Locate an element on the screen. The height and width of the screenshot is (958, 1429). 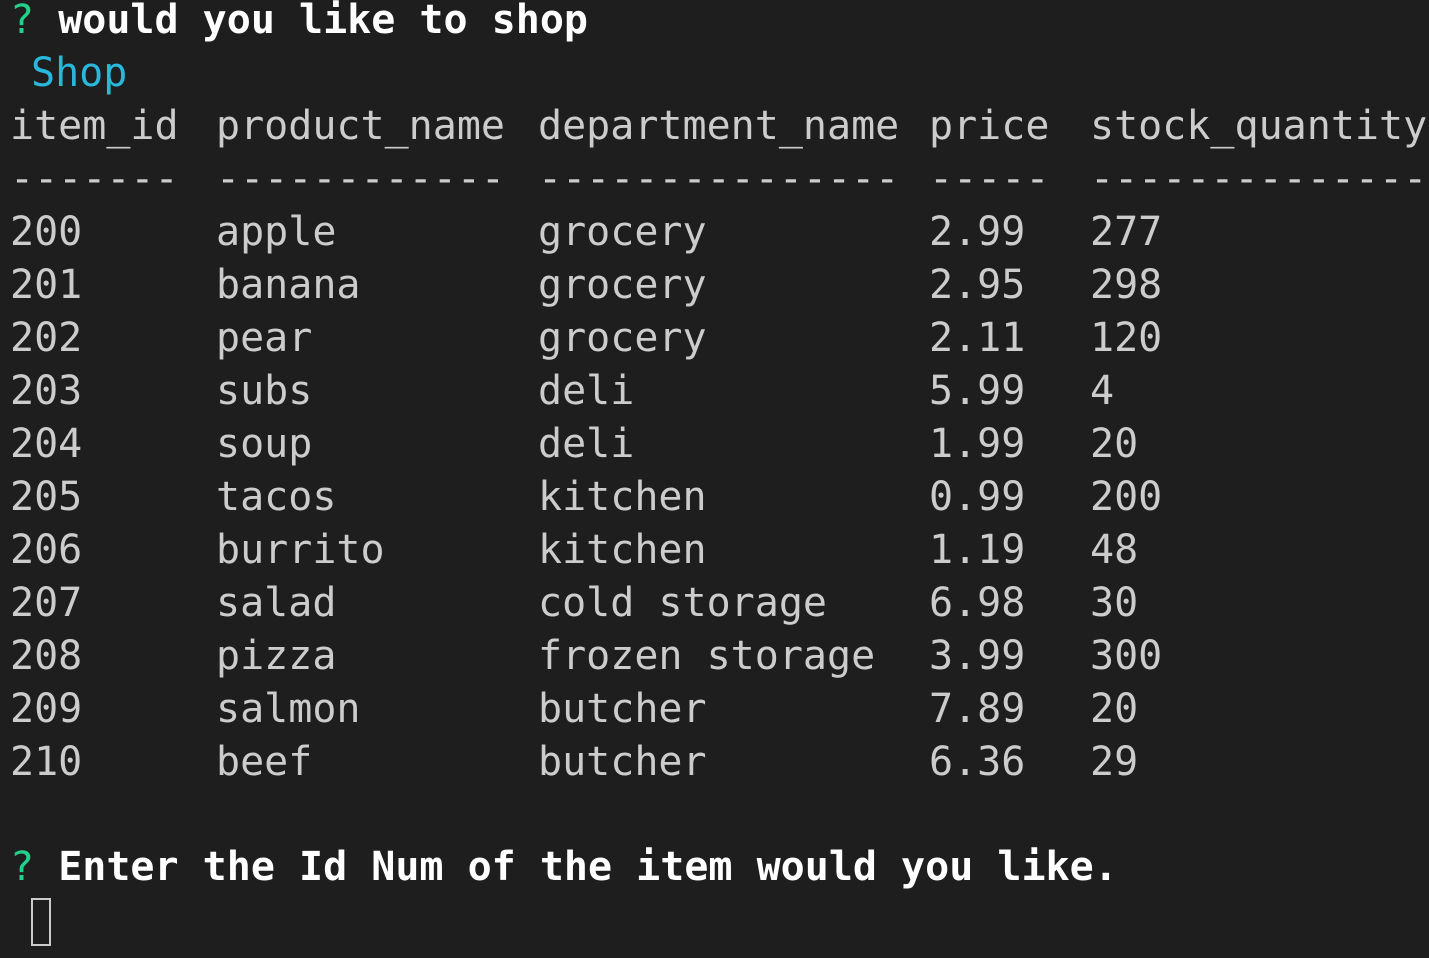
cell-stock-quantity: 4 is located at coordinates (1102, 391).